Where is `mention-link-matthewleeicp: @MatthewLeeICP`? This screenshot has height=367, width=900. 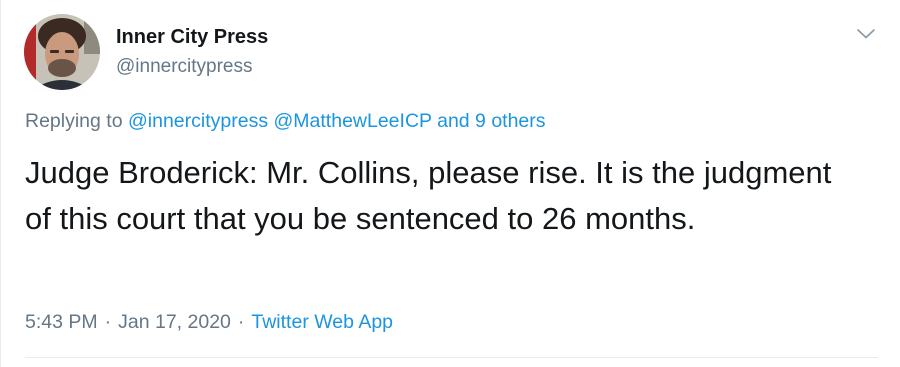
mention-link-matthewleeicp: @MatthewLeeICP is located at coordinates (353, 121).